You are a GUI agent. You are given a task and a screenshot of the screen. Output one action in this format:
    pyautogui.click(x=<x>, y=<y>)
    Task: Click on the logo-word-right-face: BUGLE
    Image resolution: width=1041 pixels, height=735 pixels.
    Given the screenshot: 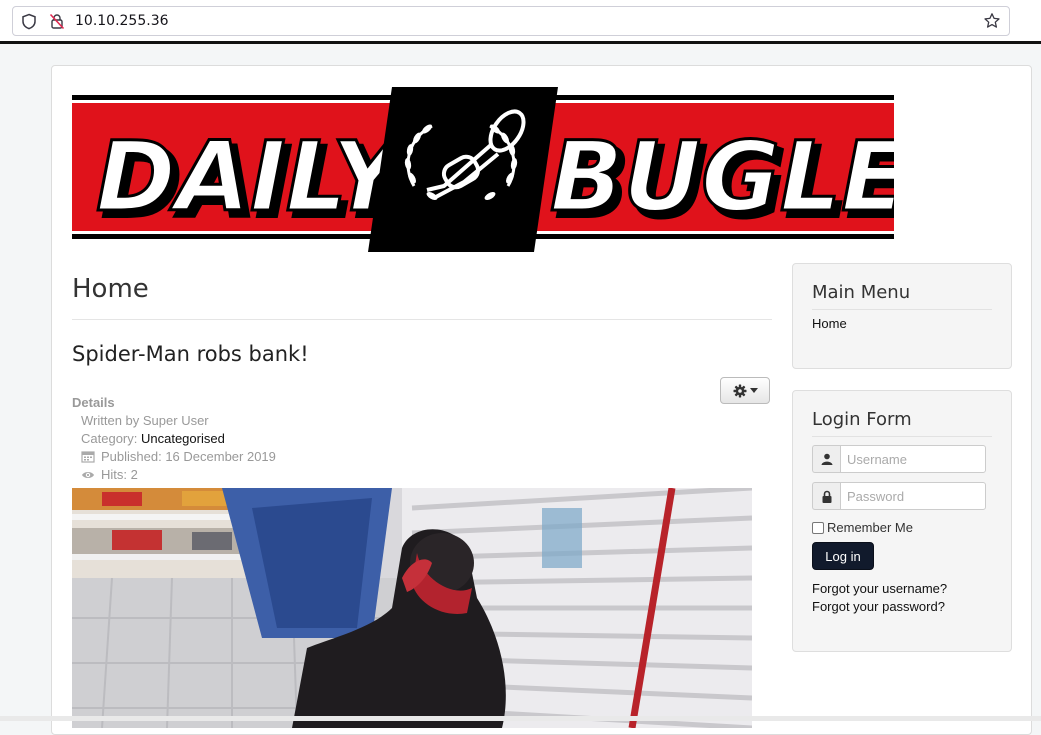 What is the action you would take?
    pyautogui.click(x=722, y=177)
    